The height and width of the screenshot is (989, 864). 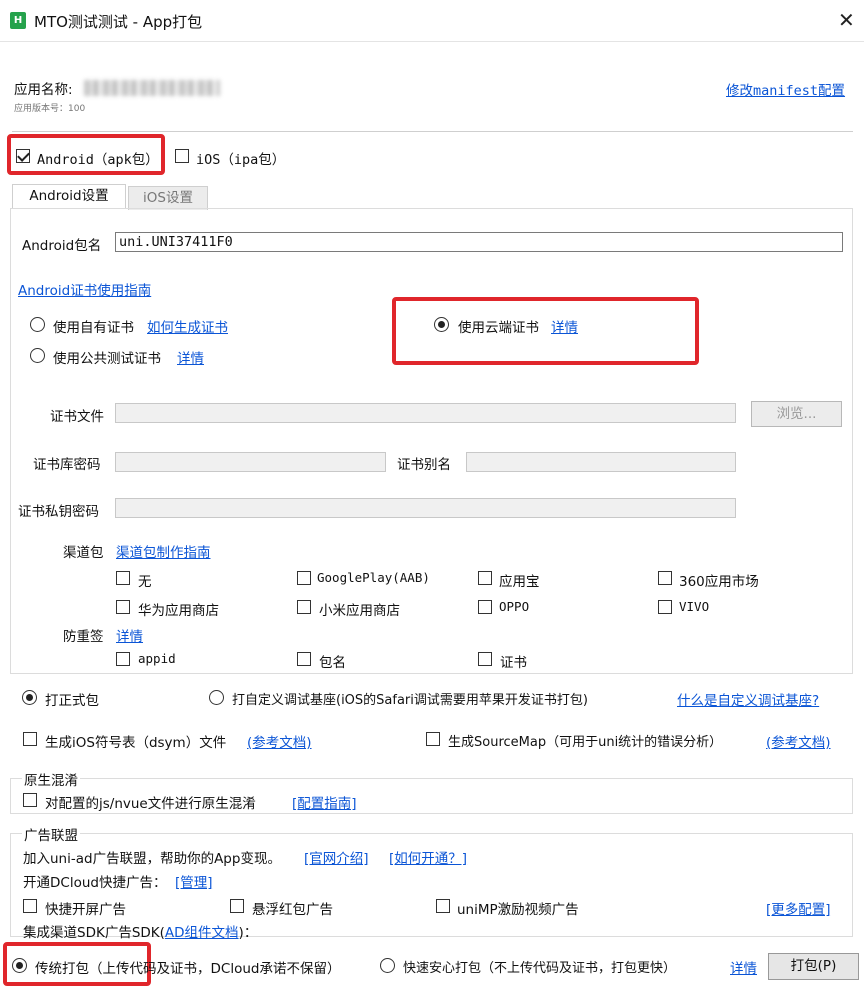 What do you see at coordinates (324, 802) in the screenshot?
I see `obfuscation-guide-link: [配置指南]` at bounding box center [324, 802].